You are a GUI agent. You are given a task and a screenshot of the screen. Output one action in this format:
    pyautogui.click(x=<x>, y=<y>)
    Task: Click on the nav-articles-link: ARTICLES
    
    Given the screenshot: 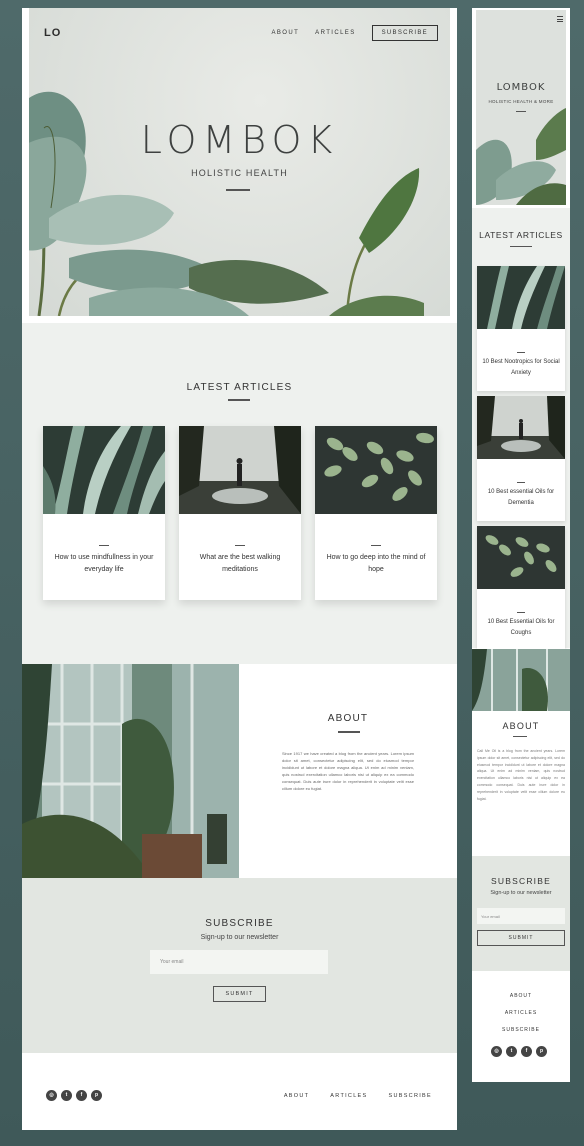 What is the action you would take?
    pyautogui.click(x=335, y=33)
    